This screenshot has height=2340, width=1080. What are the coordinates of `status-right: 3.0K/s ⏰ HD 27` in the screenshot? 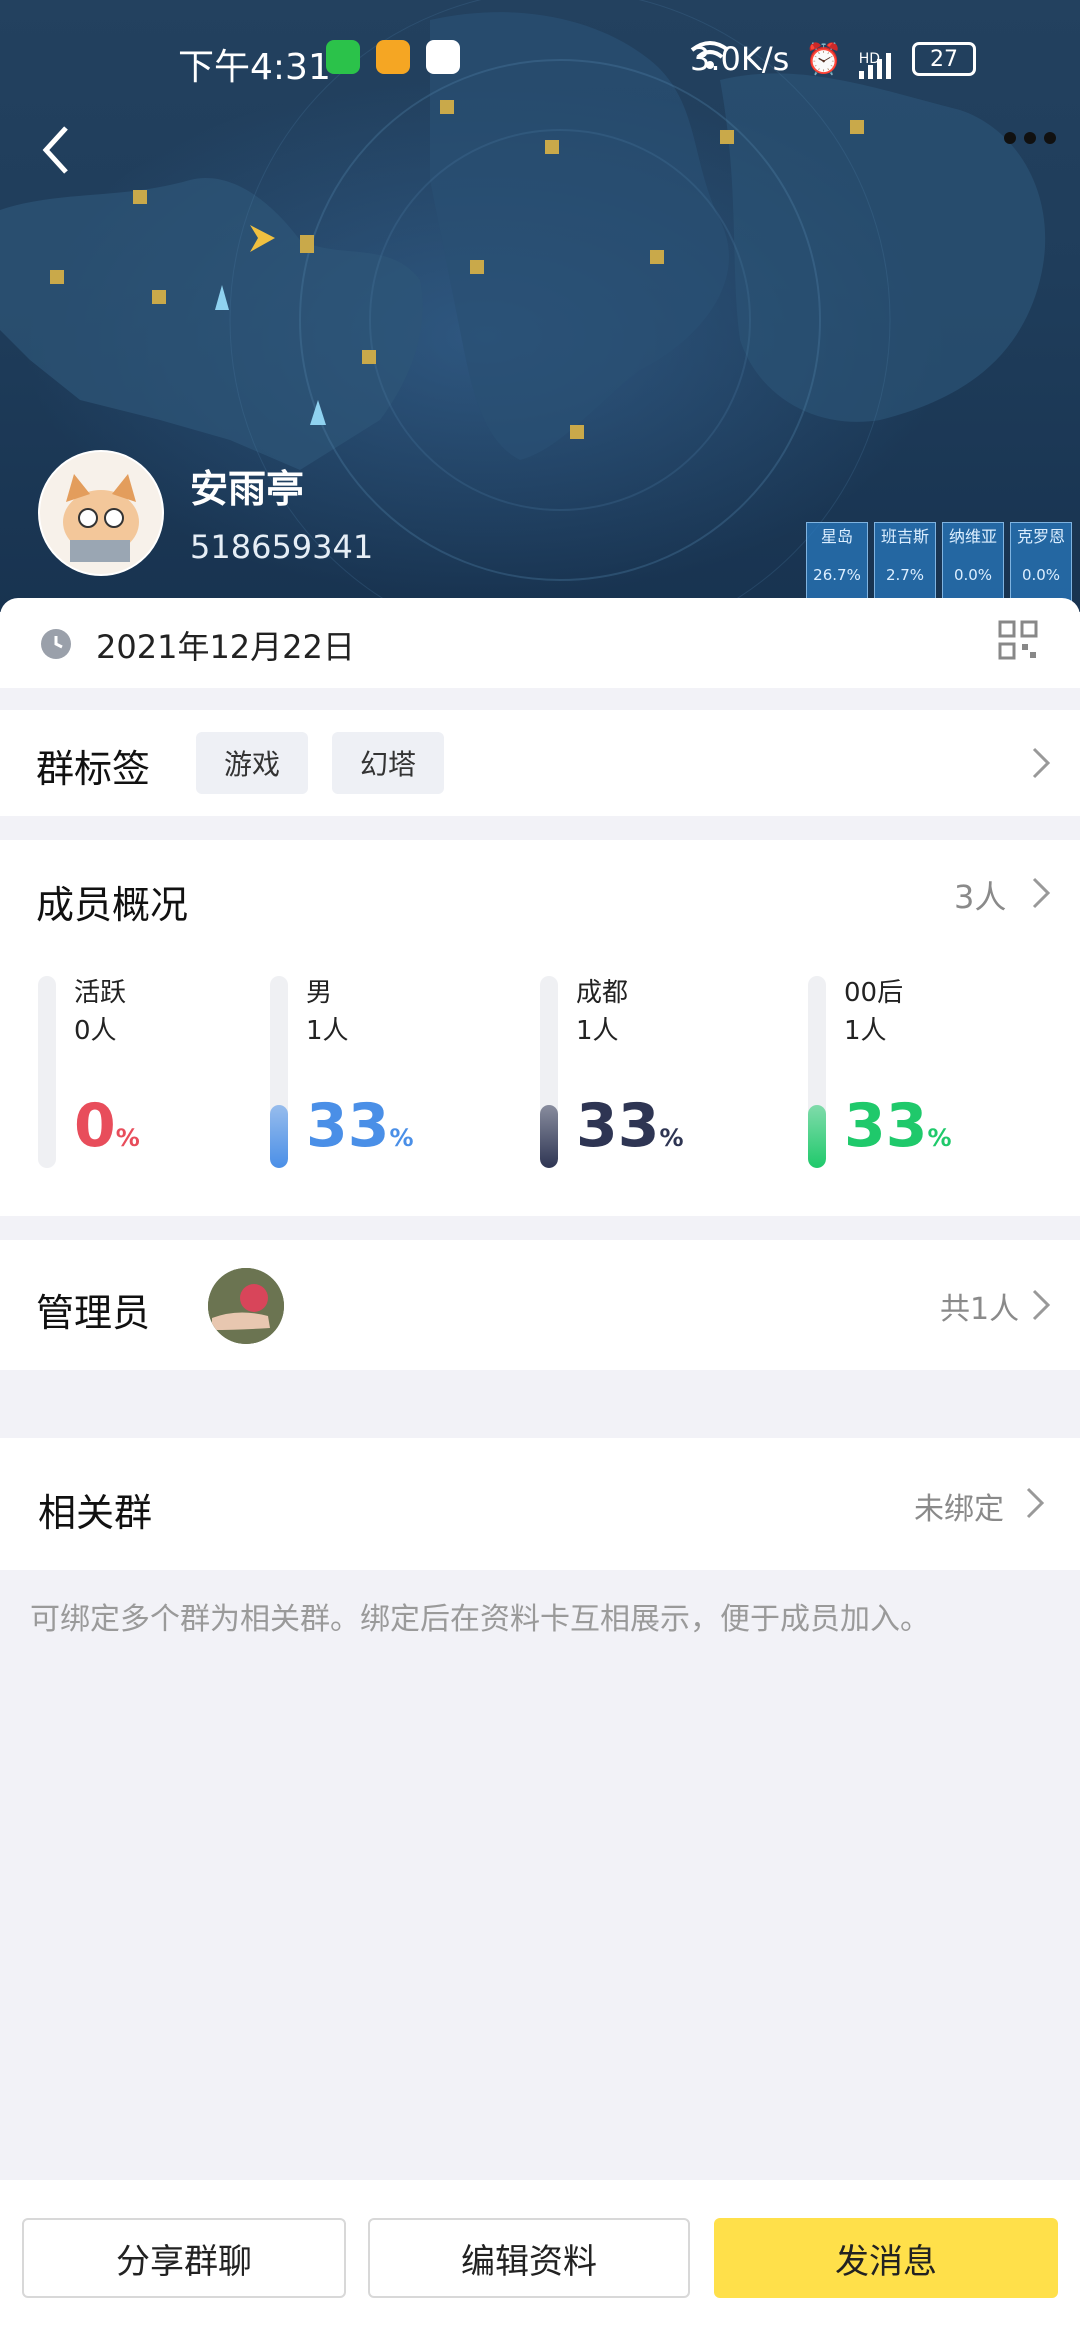 It's located at (833, 59).